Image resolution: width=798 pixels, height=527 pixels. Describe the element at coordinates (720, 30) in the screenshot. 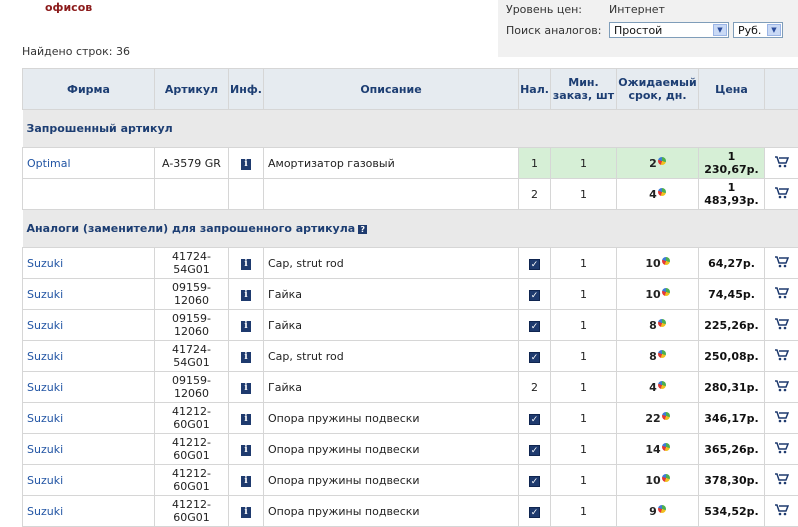

I see `chevron-down-icon: ▼` at that location.